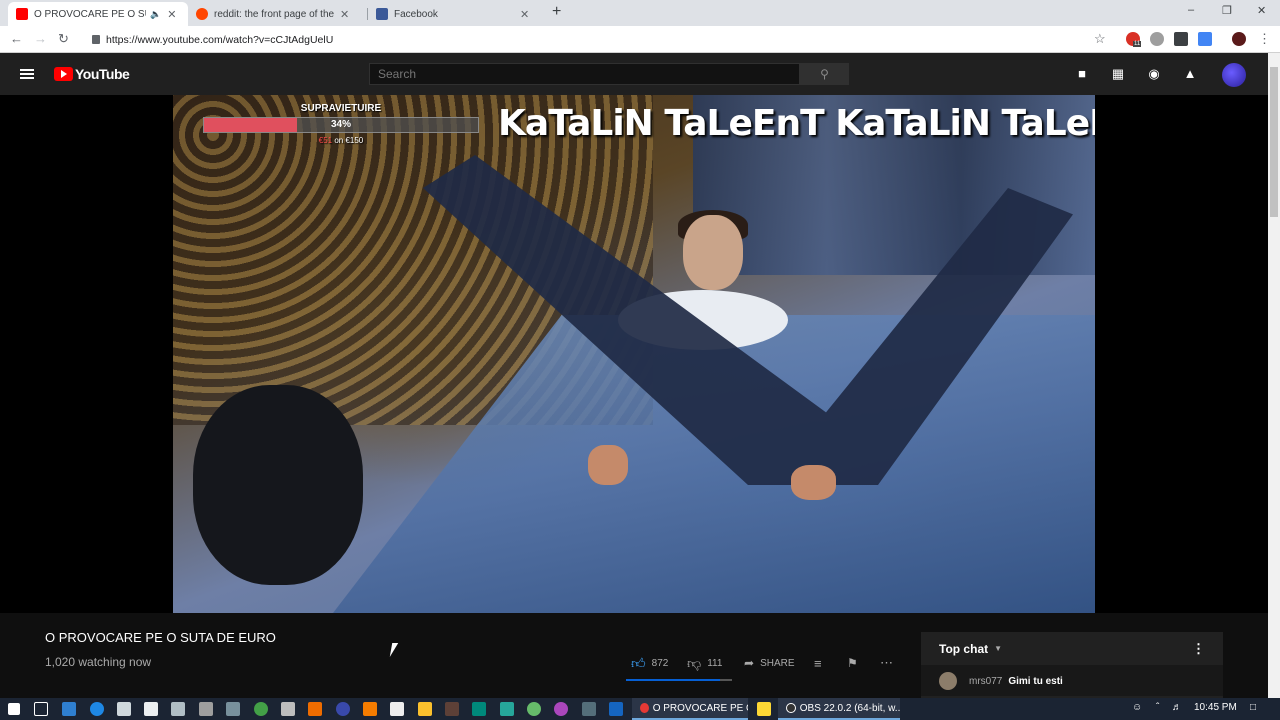 The image size is (1280, 720). Describe the element at coordinates (608, 465) in the screenshot. I see `person-hand-left` at that location.